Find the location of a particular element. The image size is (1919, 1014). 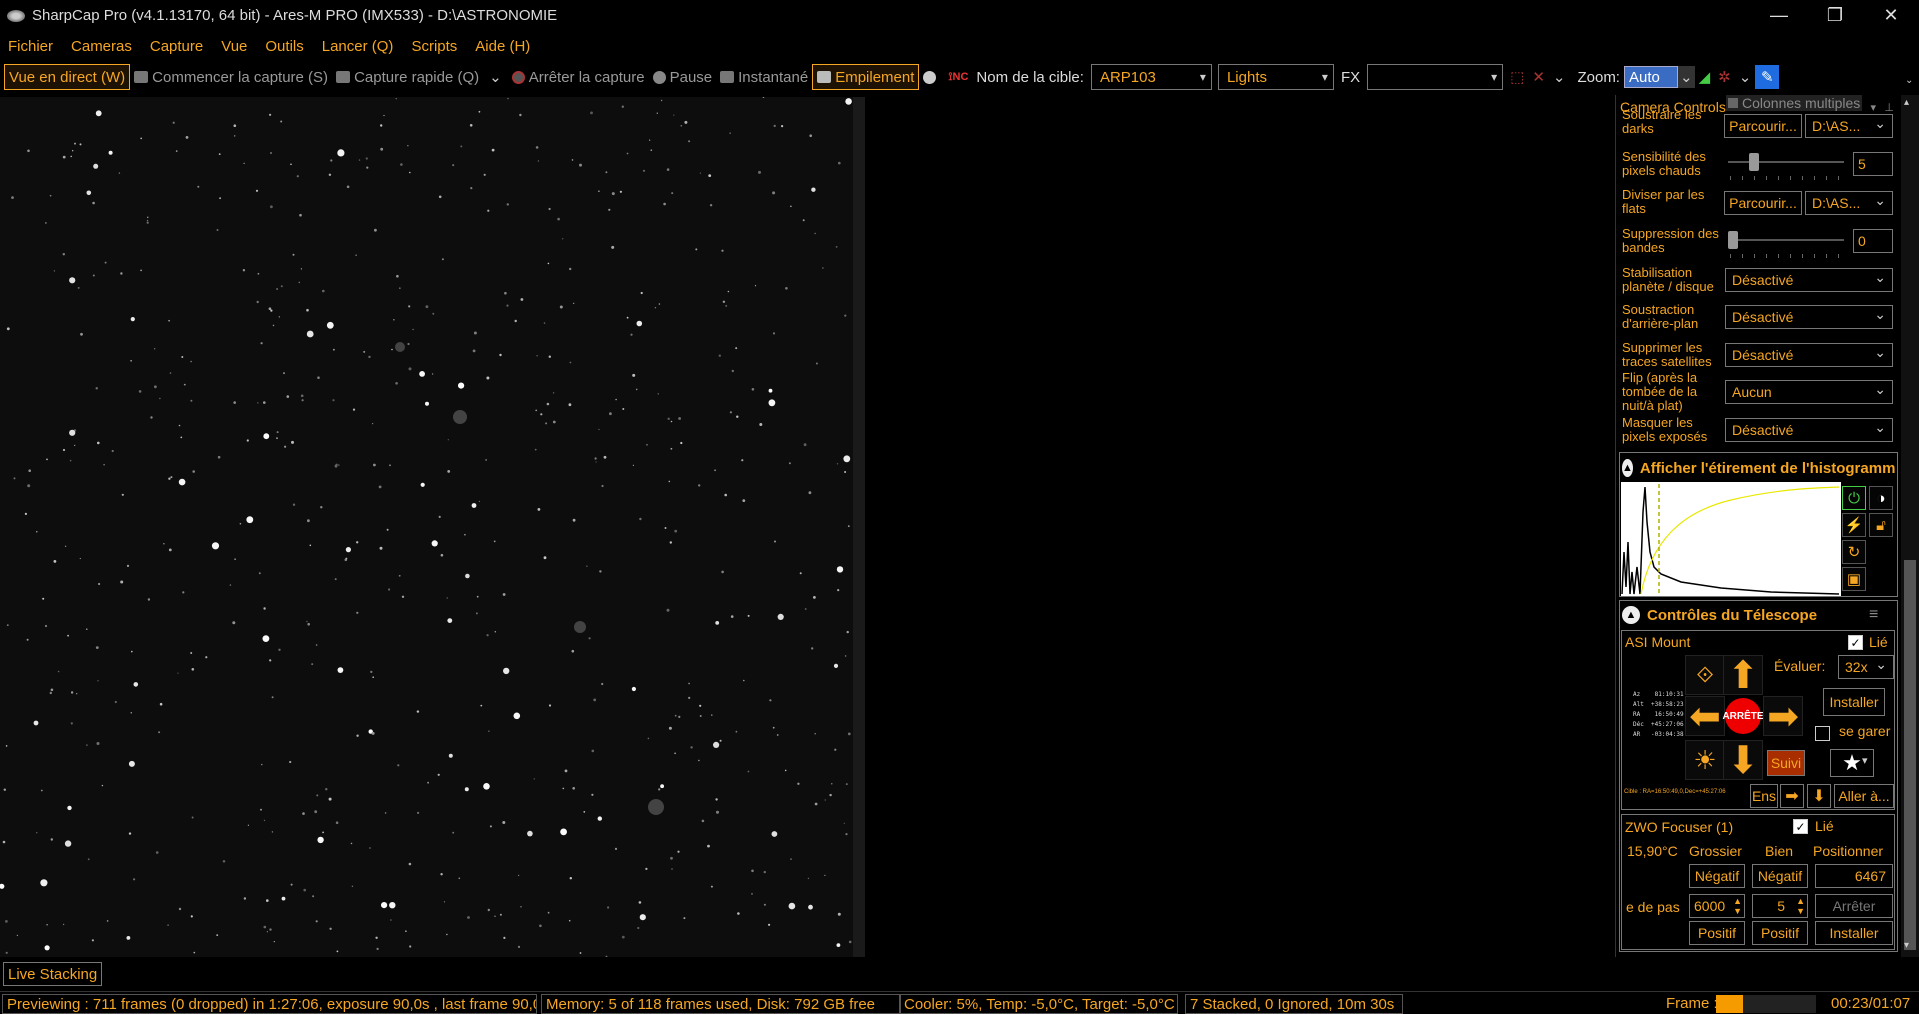

hot-pixel-value: 5 is located at coordinates (1873, 164).